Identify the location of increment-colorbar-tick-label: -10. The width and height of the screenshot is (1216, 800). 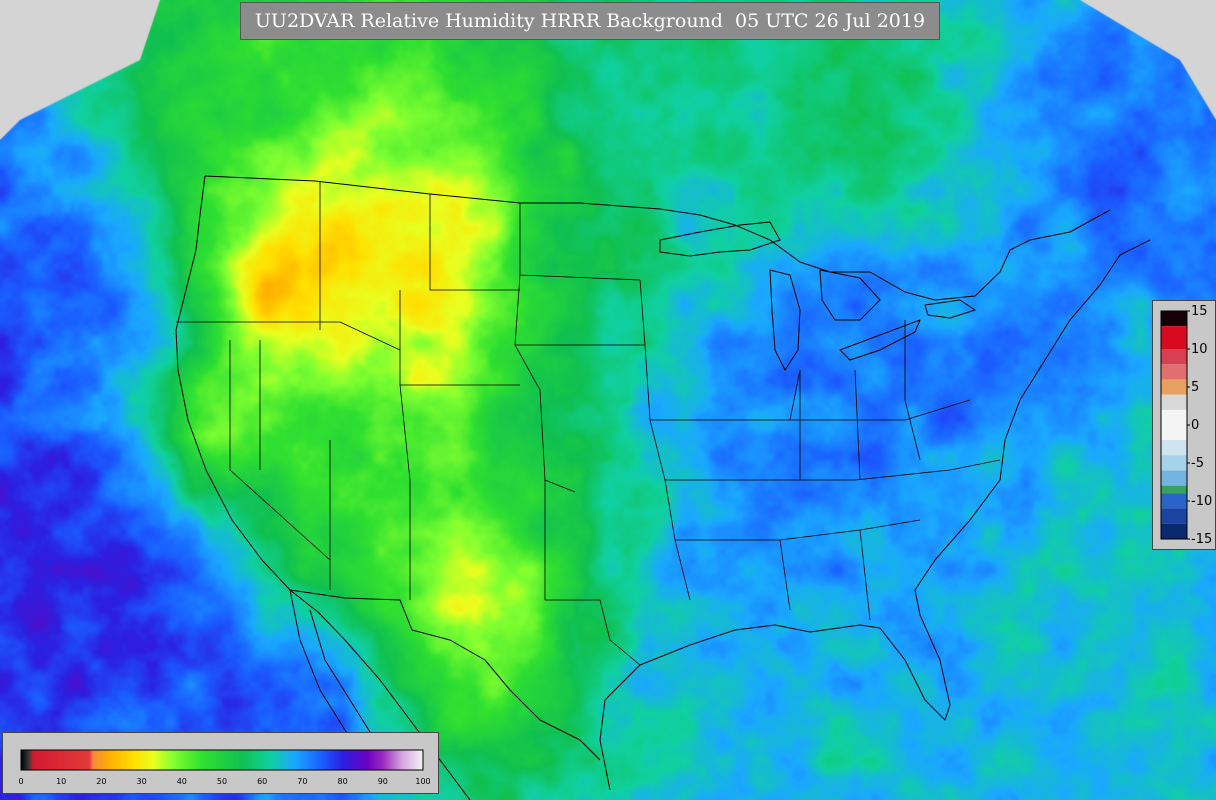
(1201, 501).